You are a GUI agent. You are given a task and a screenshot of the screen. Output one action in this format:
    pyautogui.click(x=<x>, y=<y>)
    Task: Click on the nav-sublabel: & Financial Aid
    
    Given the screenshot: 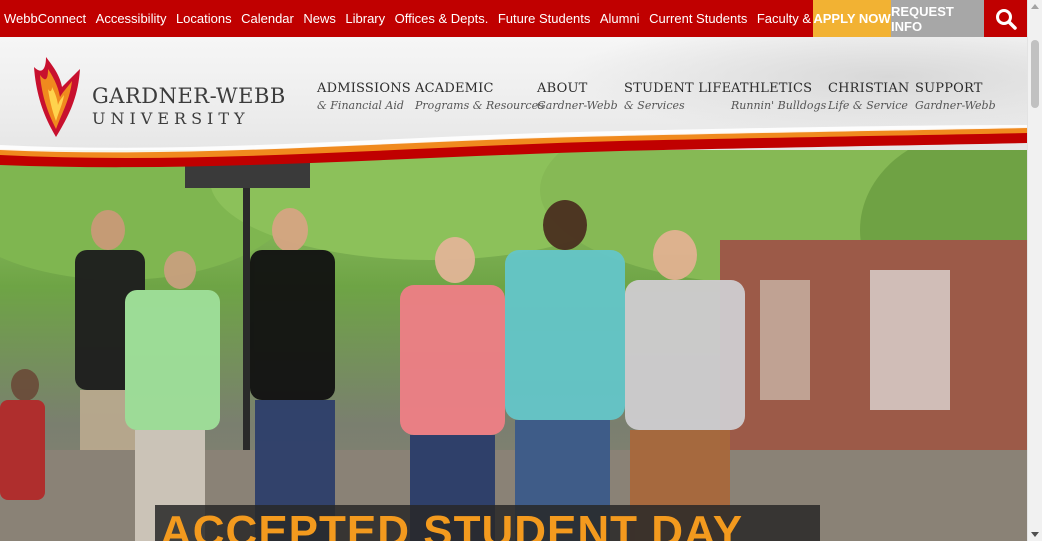 What is the action you would take?
    pyautogui.click(x=360, y=105)
    